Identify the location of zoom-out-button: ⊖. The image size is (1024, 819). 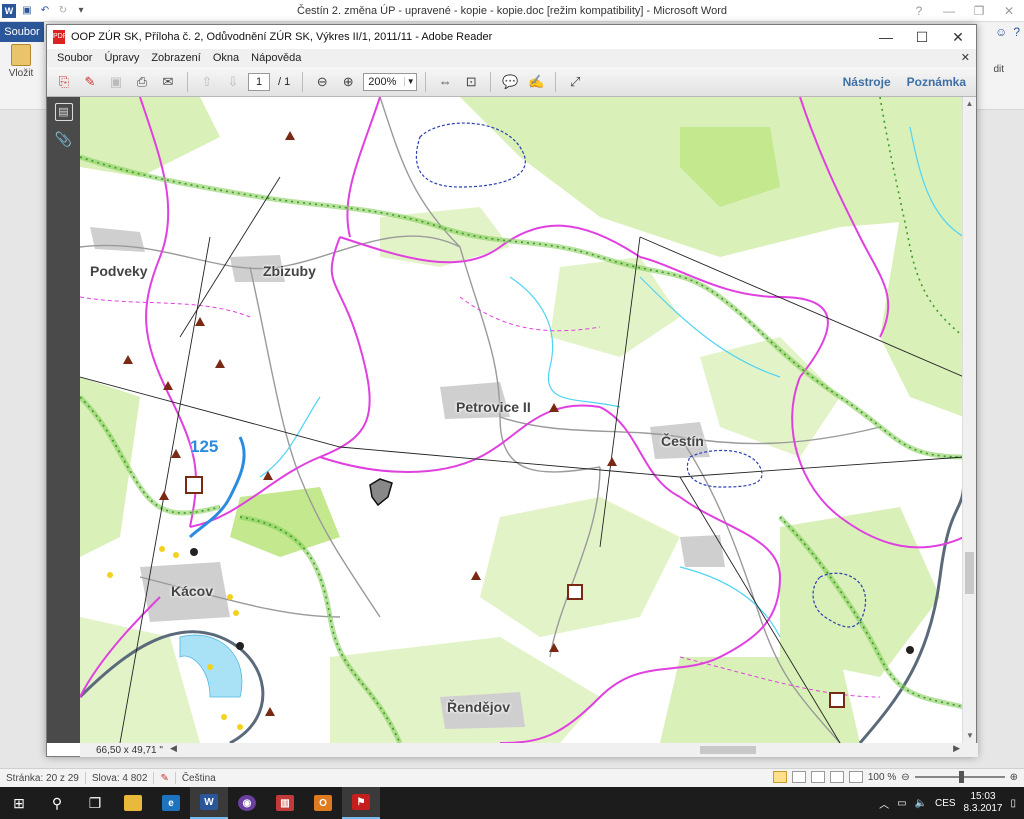
(905, 777).